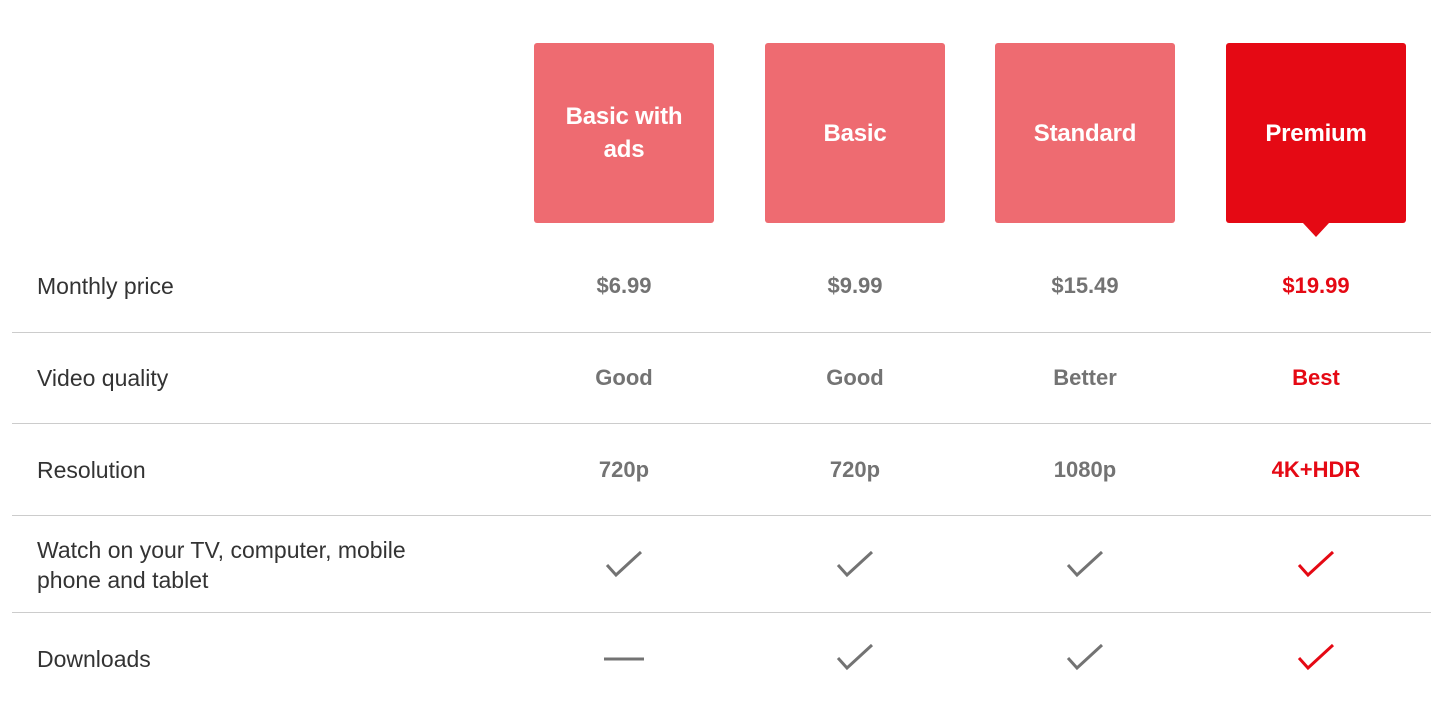  I want to click on resolution-basic: 720p, so click(855, 469).